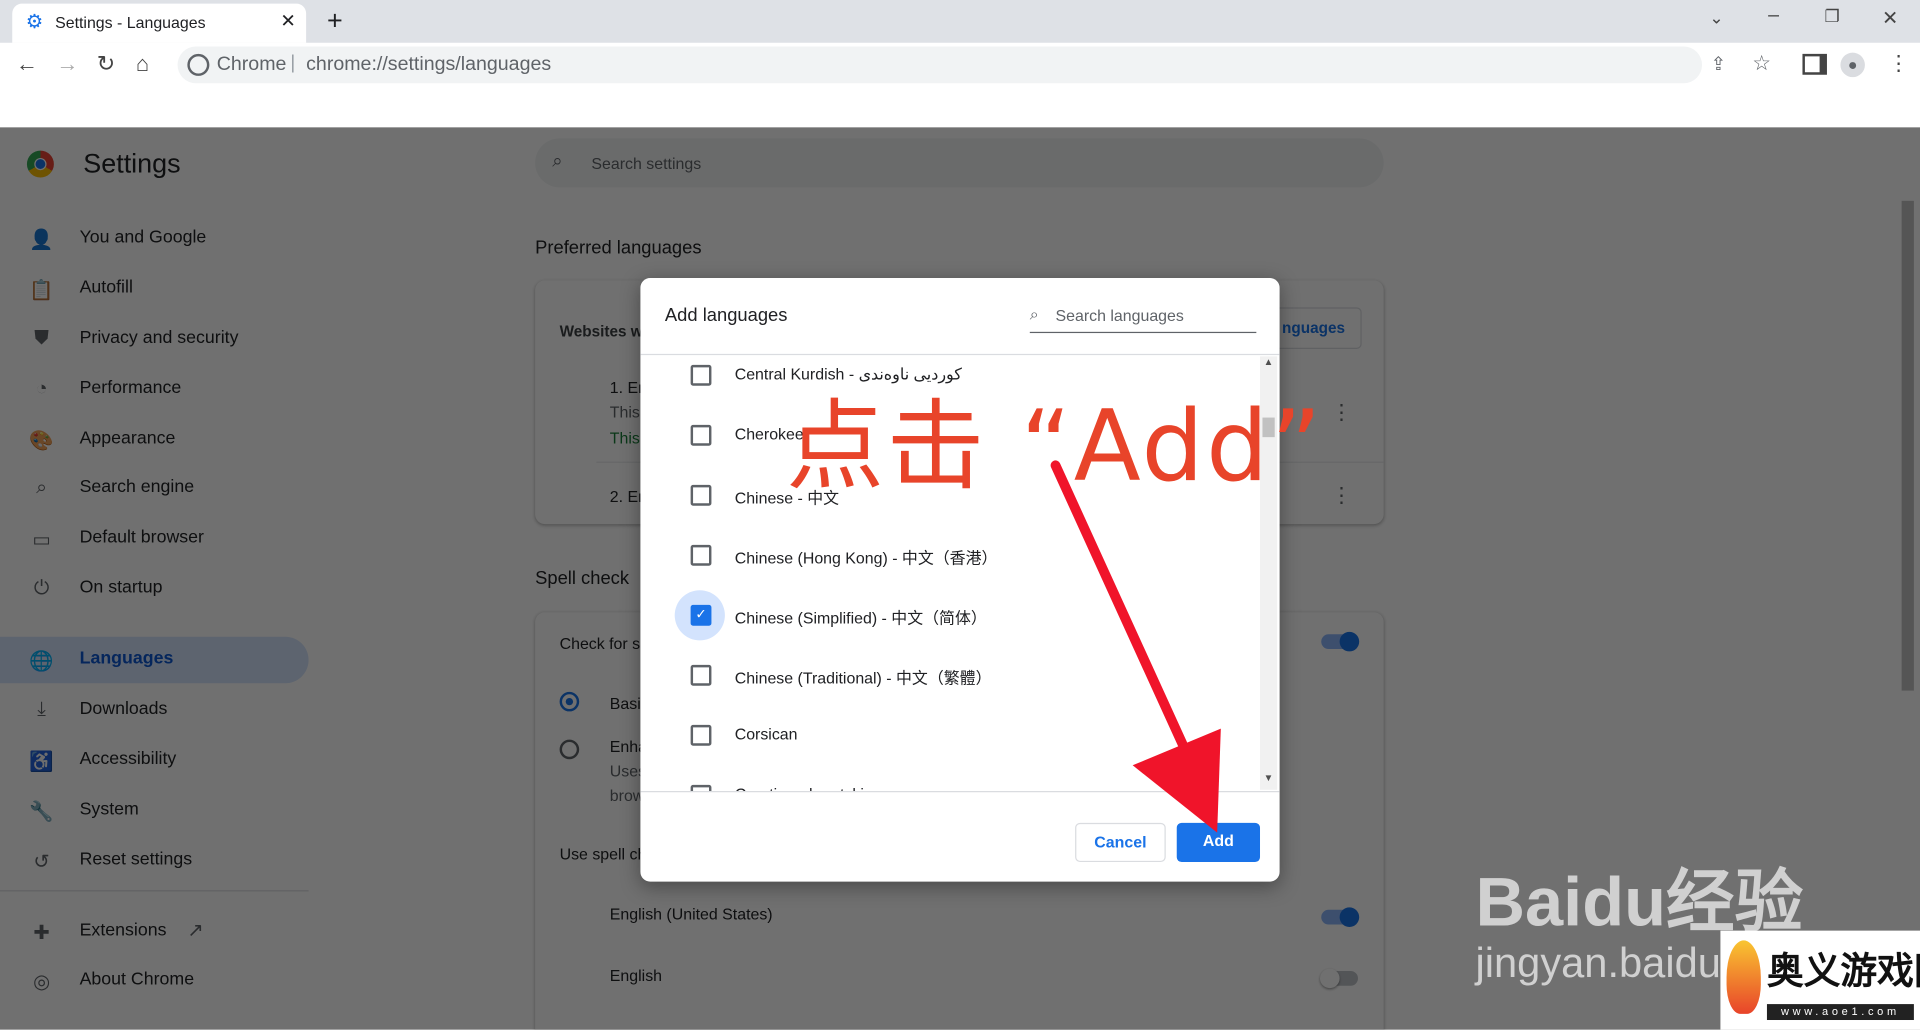 Image resolution: width=1920 pixels, height=1030 pixels. I want to click on enhanced-radio, so click(569, 749).